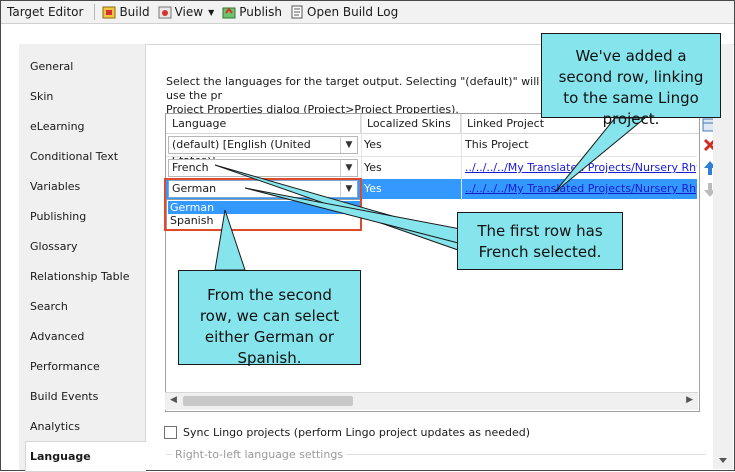 The width and height of the screenshot is (735, 472). I want to click on callout-middle: The first row has French selected., so click(540, 241).